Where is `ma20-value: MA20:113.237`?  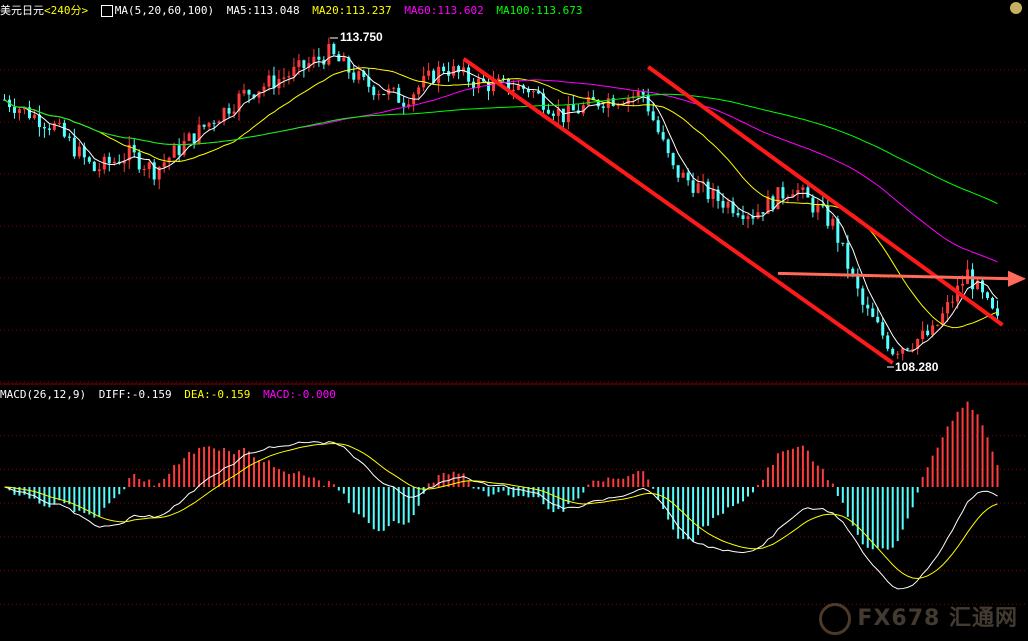
ma20-value: MA20:113.237 is located at coordinates (352, 10).